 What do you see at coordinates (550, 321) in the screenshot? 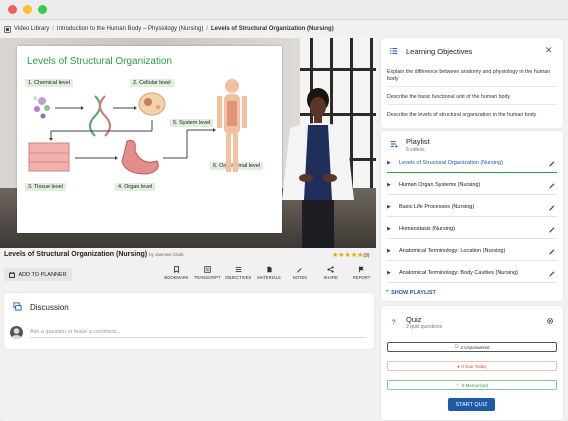
I see `gear-icon` at bounding box center [550, 321].